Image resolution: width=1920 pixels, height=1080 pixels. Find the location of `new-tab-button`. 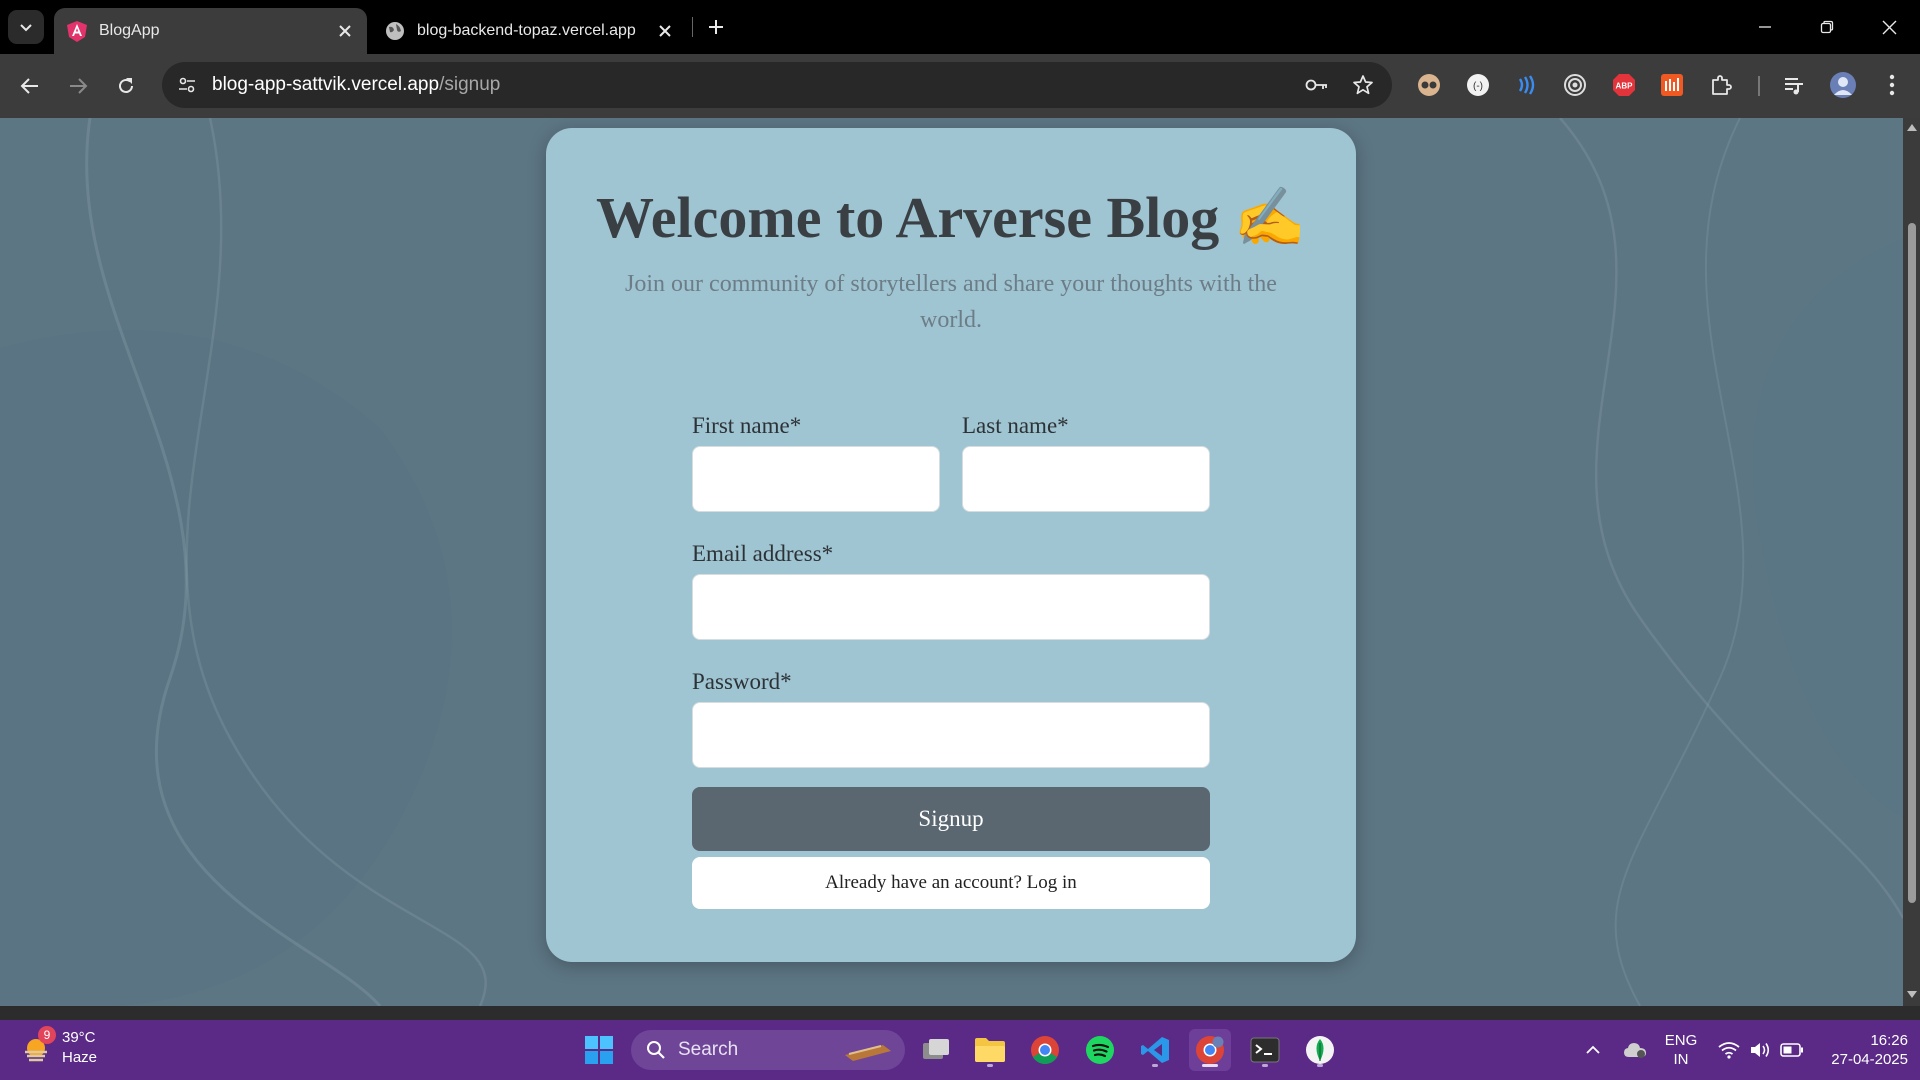

new-tab-button is located at coordinates (716, 27).